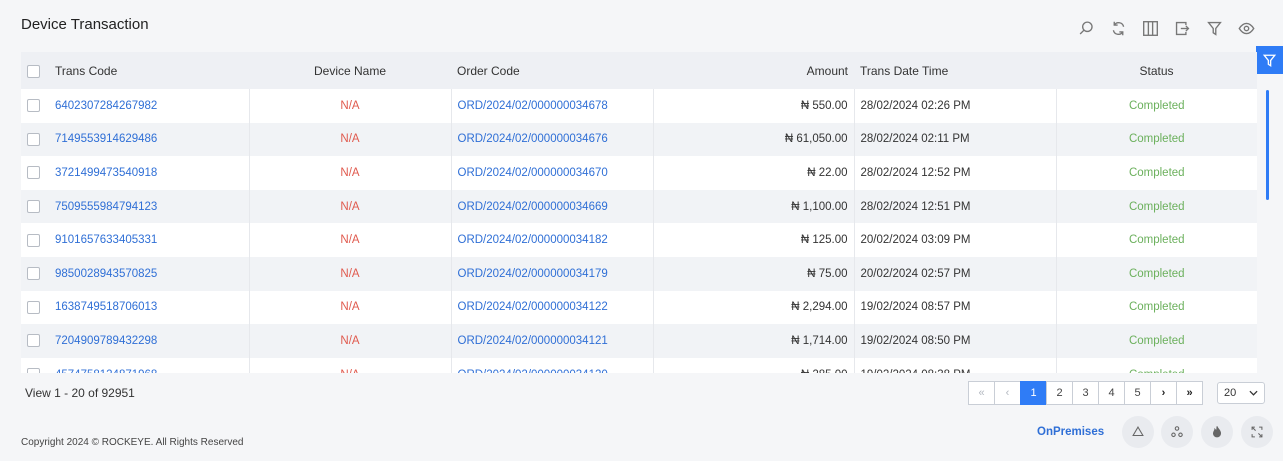 Image resolution: width=1283 pixels, height=461 pixels. What do you see at coordinates (981, 393) in the screenshot?
I see `first-page-button: «` at bounding box center [981, 393].